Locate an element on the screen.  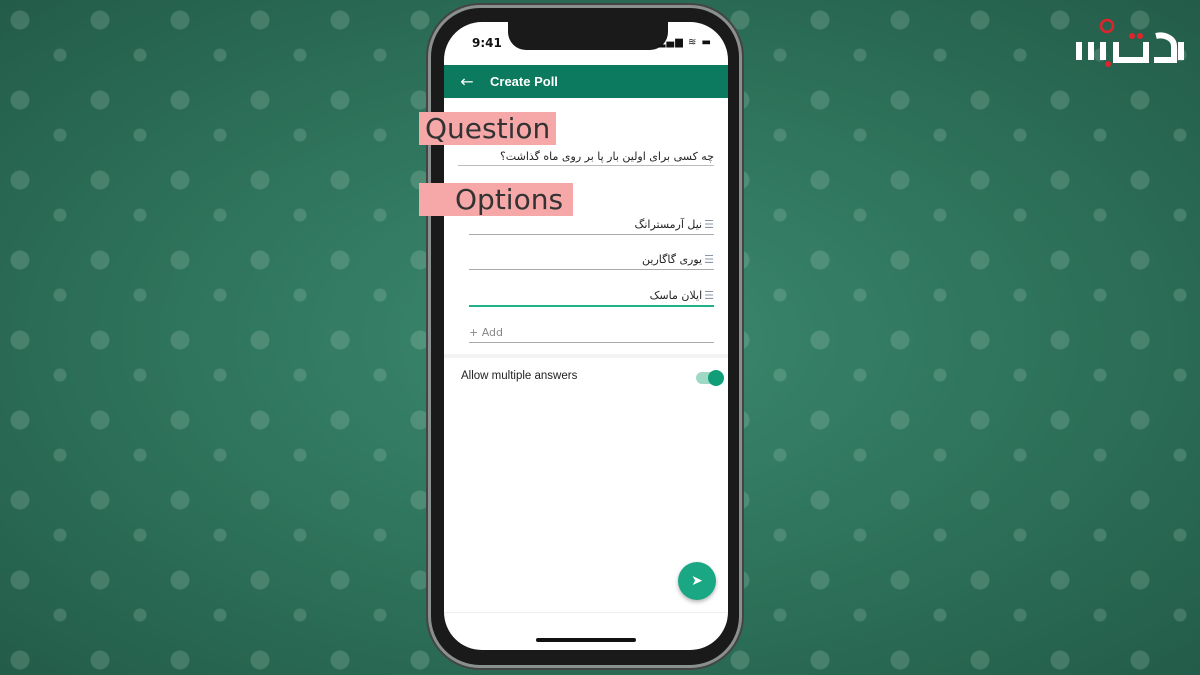
option-input: ☰ یوری گاگارین is located at coordinates (591, 261).